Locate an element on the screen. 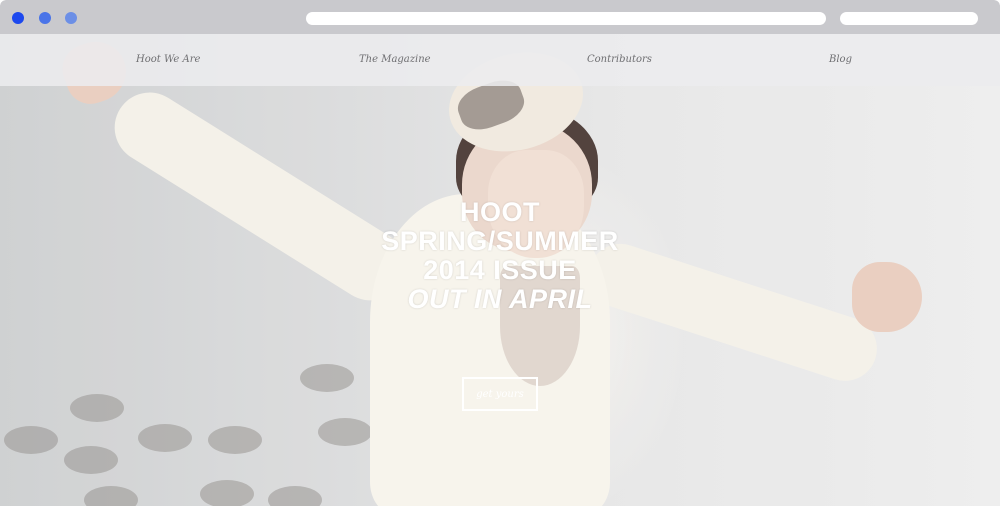 This screenshot has height=506, width=1000. nav-item-the-magazine: The Magazine is located at coordinates (395, 59).